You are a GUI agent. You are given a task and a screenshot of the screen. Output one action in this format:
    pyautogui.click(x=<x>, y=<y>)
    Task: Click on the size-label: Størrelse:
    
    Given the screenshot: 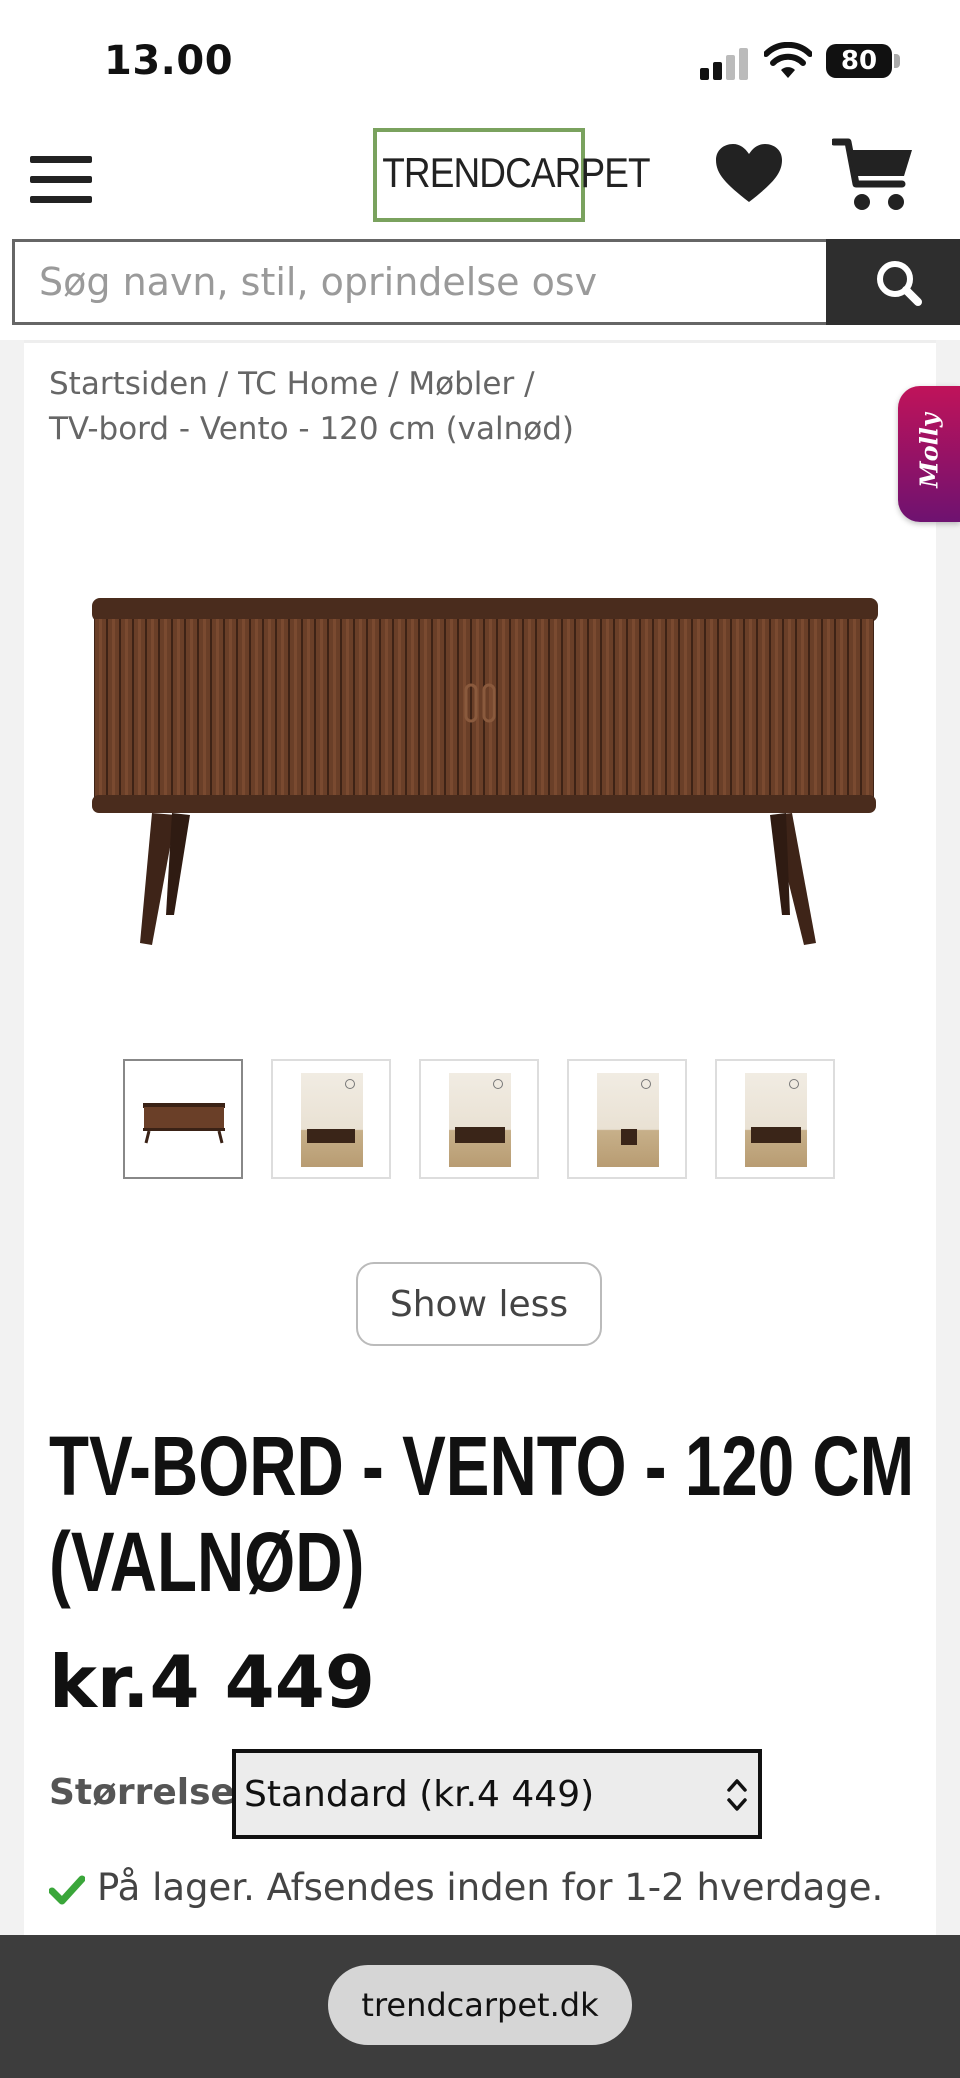 What is the action you would take?
    pyautogui.click(x=149, y=1792)
    